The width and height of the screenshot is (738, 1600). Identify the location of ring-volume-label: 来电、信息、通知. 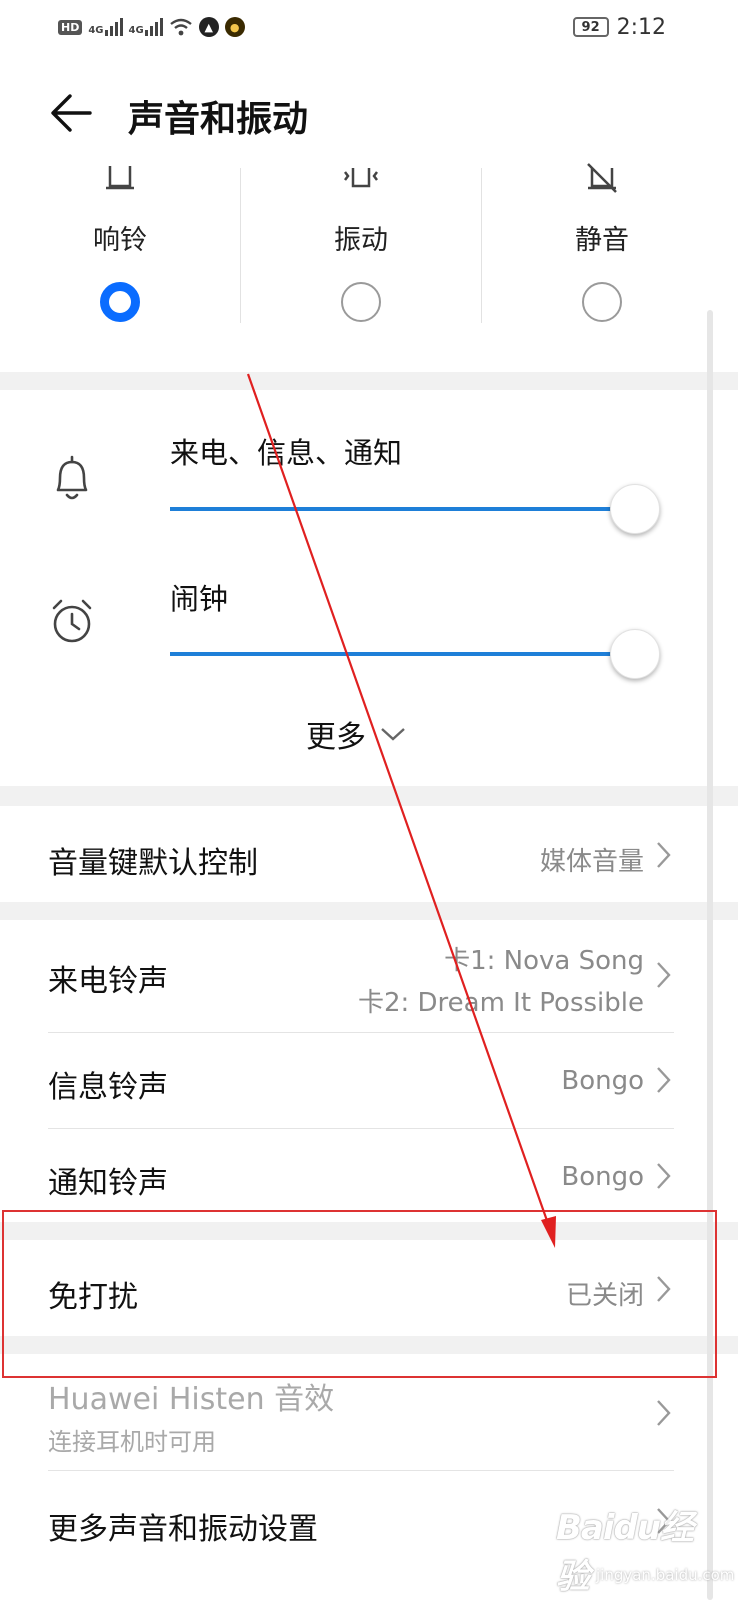
(286, 453).